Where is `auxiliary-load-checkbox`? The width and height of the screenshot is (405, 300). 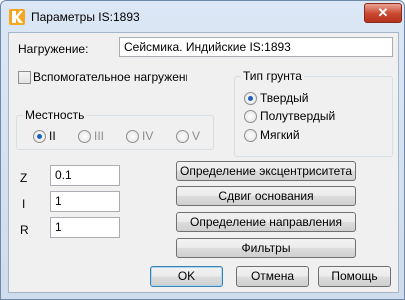
auxiliary-load-checkbox is located at coordinates (24, 77).